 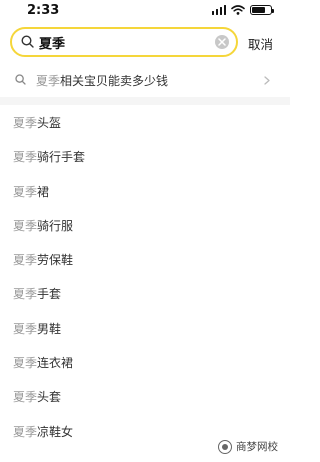 I want to click on item-text: 夏季连衣裙, so click(x=43, y=362).